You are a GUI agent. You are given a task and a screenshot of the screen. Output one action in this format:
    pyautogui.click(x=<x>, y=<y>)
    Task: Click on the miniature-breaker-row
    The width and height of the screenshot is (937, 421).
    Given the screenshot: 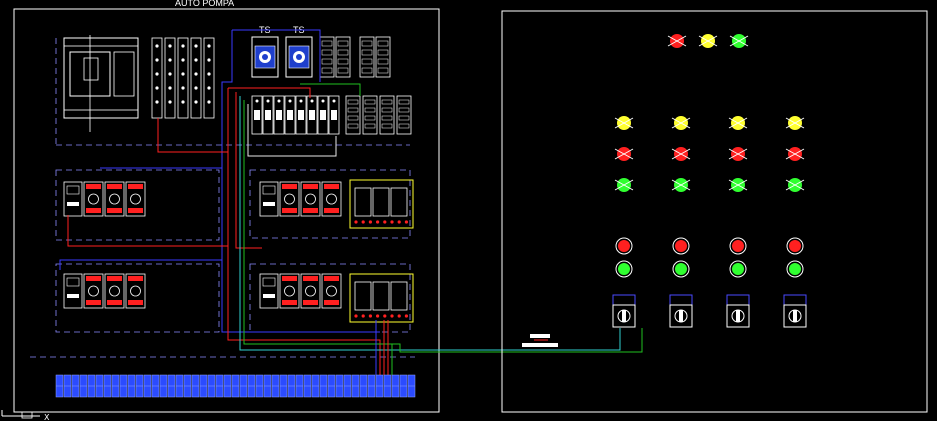 What is the action you would take?
    pyautogui.click(x=295, y=115)
    